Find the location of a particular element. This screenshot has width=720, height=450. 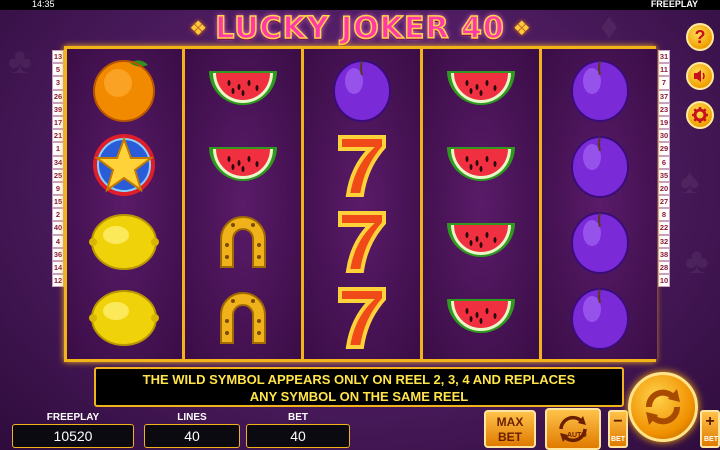

line-number-left-25: 25 is located at coordinates (58, 175).